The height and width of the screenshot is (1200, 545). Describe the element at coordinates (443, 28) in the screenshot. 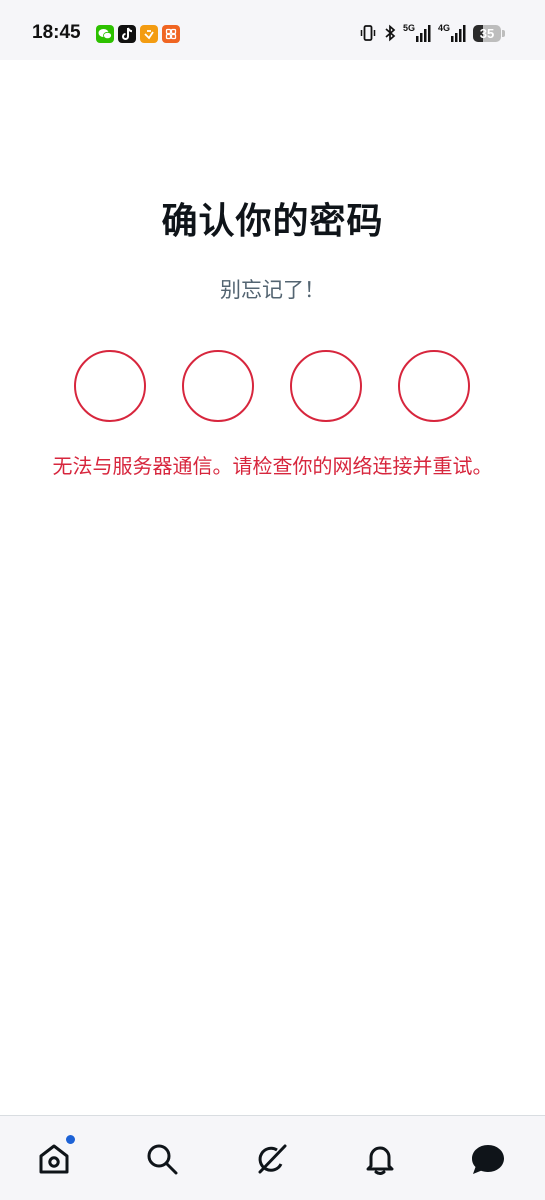

I see `network-4g-label: 4G` at that location.